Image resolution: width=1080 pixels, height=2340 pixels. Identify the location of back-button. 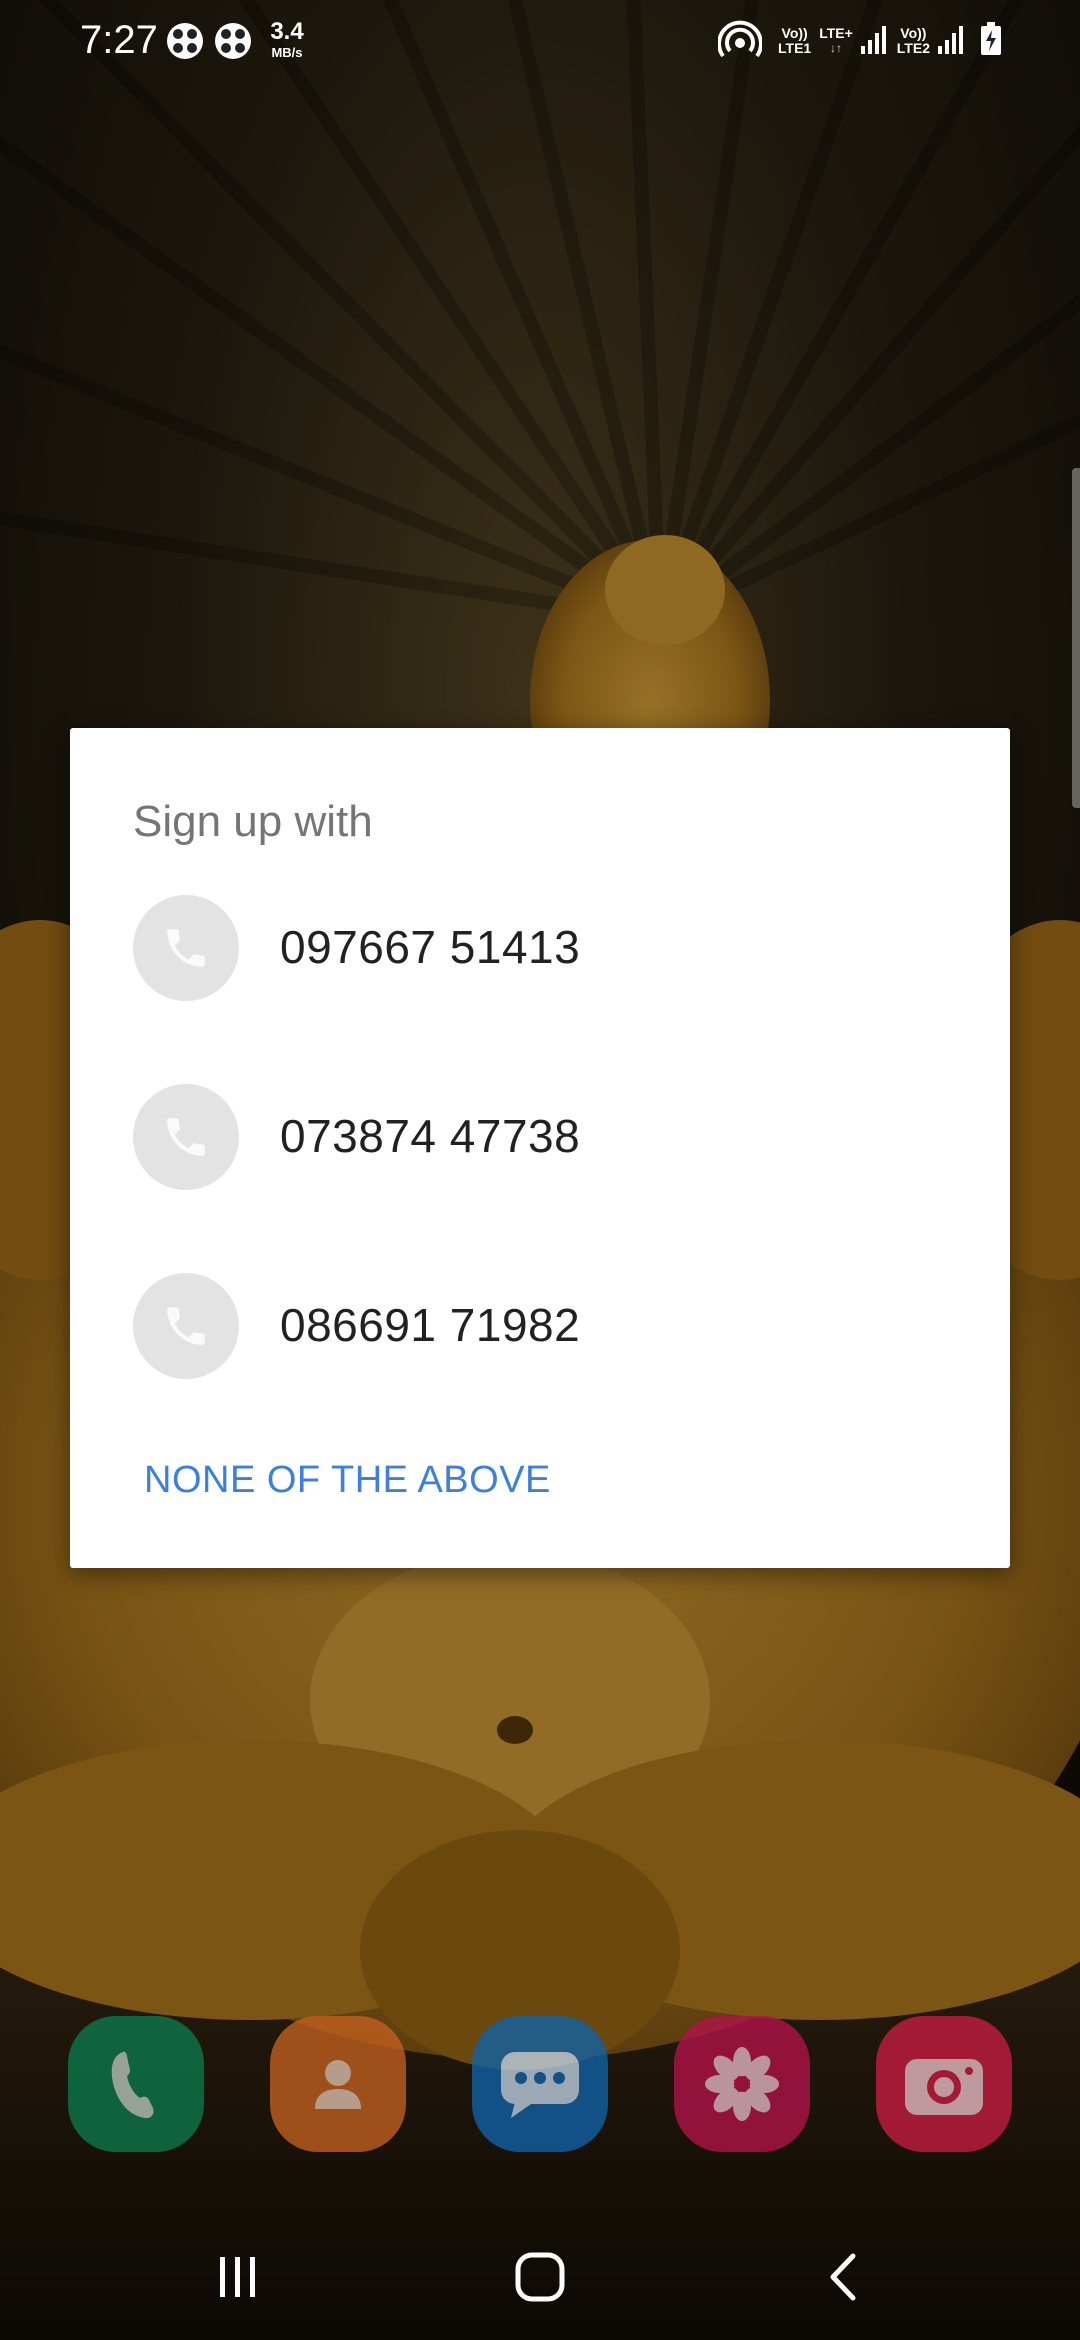
(843, 2277).